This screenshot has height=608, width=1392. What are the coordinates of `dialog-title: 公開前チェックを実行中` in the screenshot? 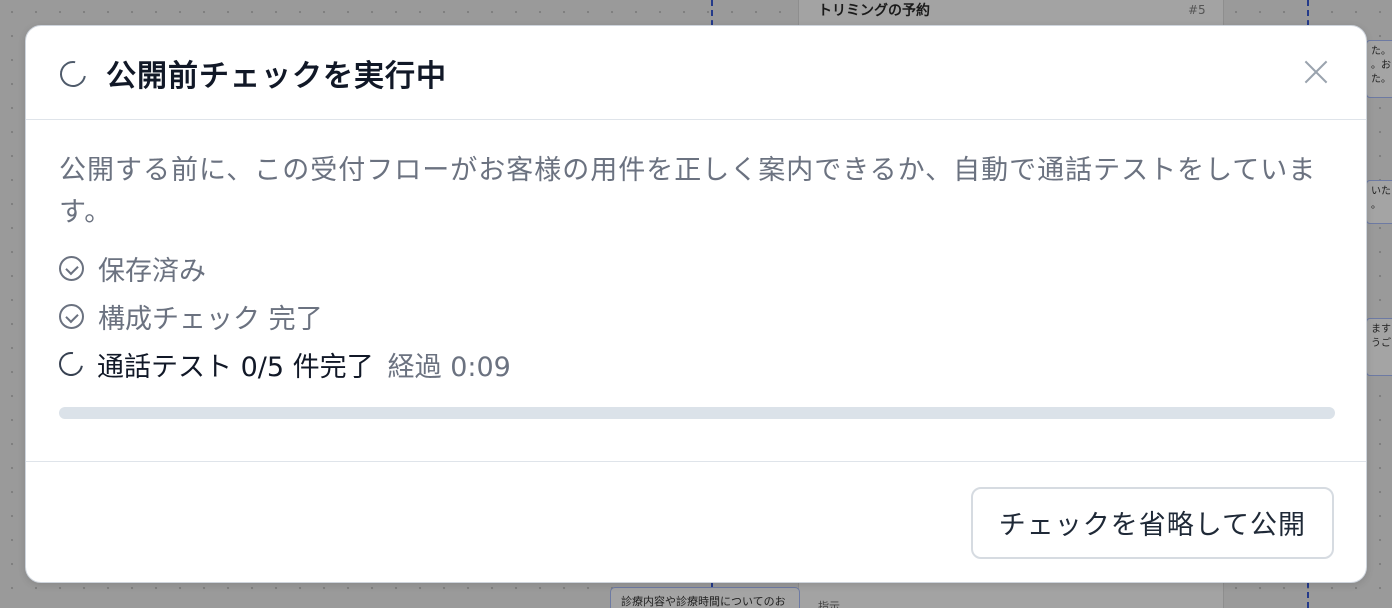 It's located at (276, 76).